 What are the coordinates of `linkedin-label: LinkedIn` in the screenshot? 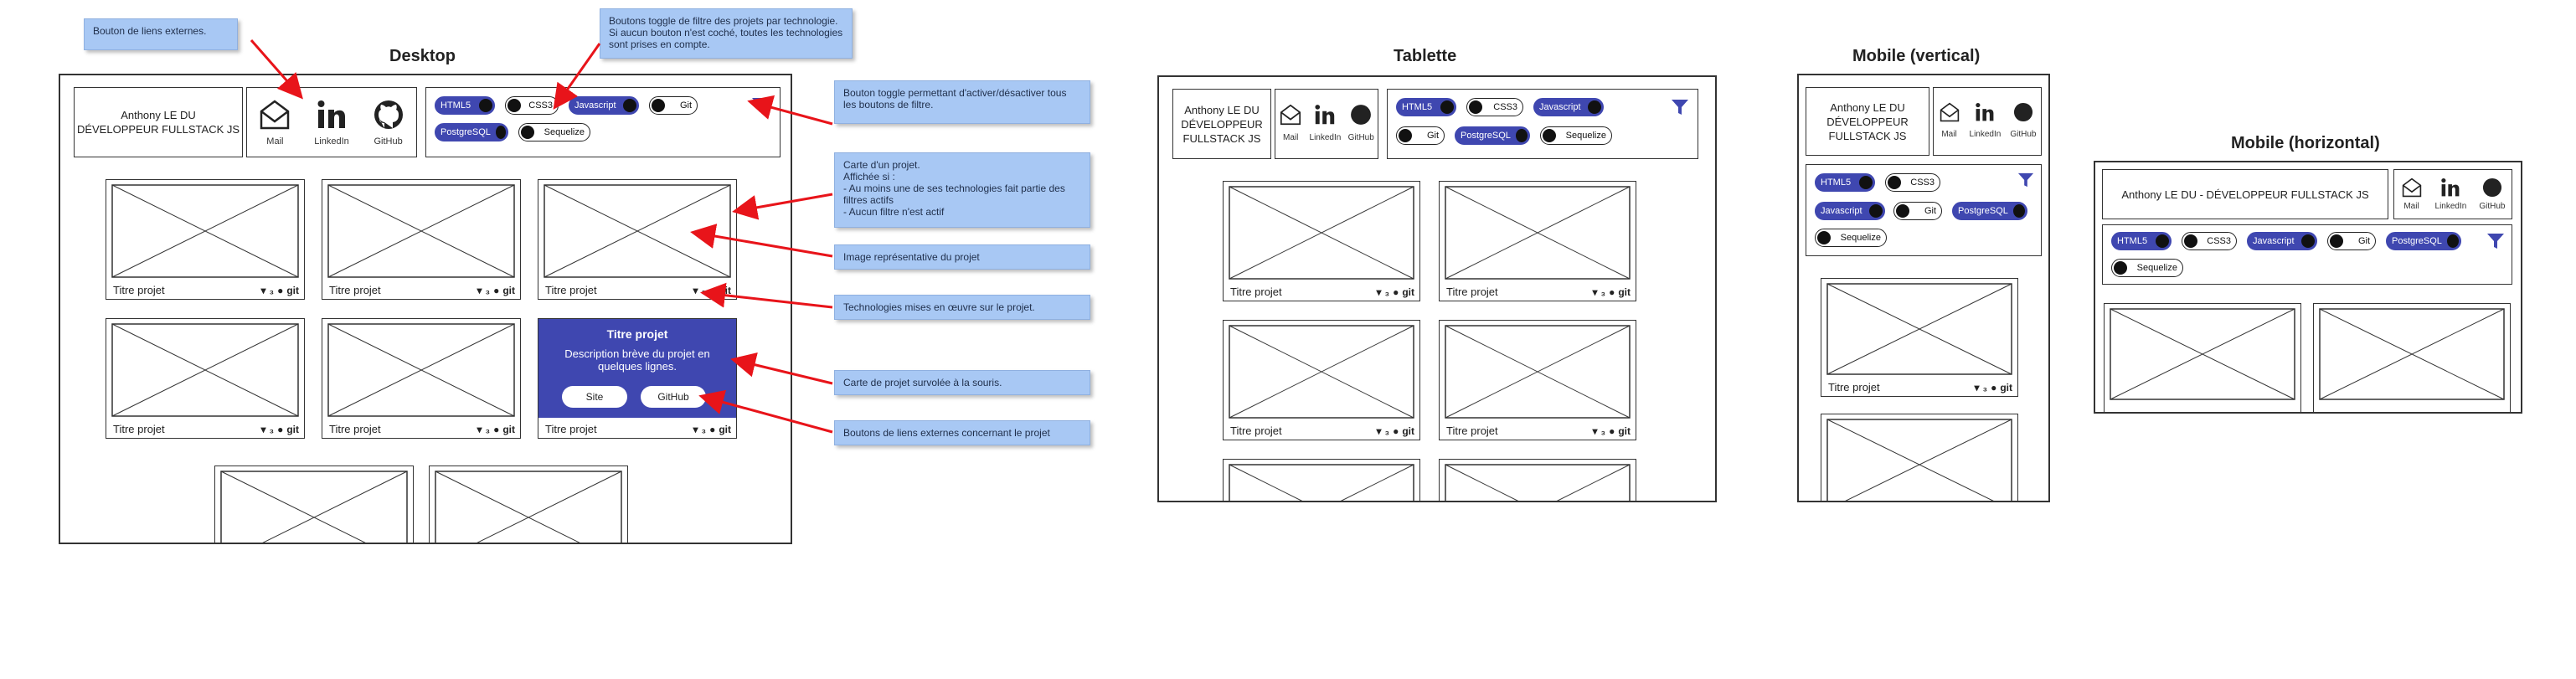 It's located at (331, 141).